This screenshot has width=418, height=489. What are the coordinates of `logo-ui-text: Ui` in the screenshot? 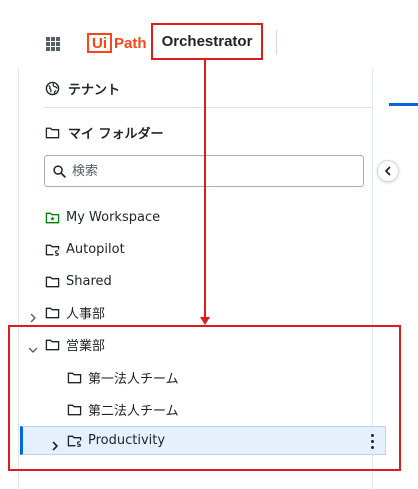 It's located at (99, 43).